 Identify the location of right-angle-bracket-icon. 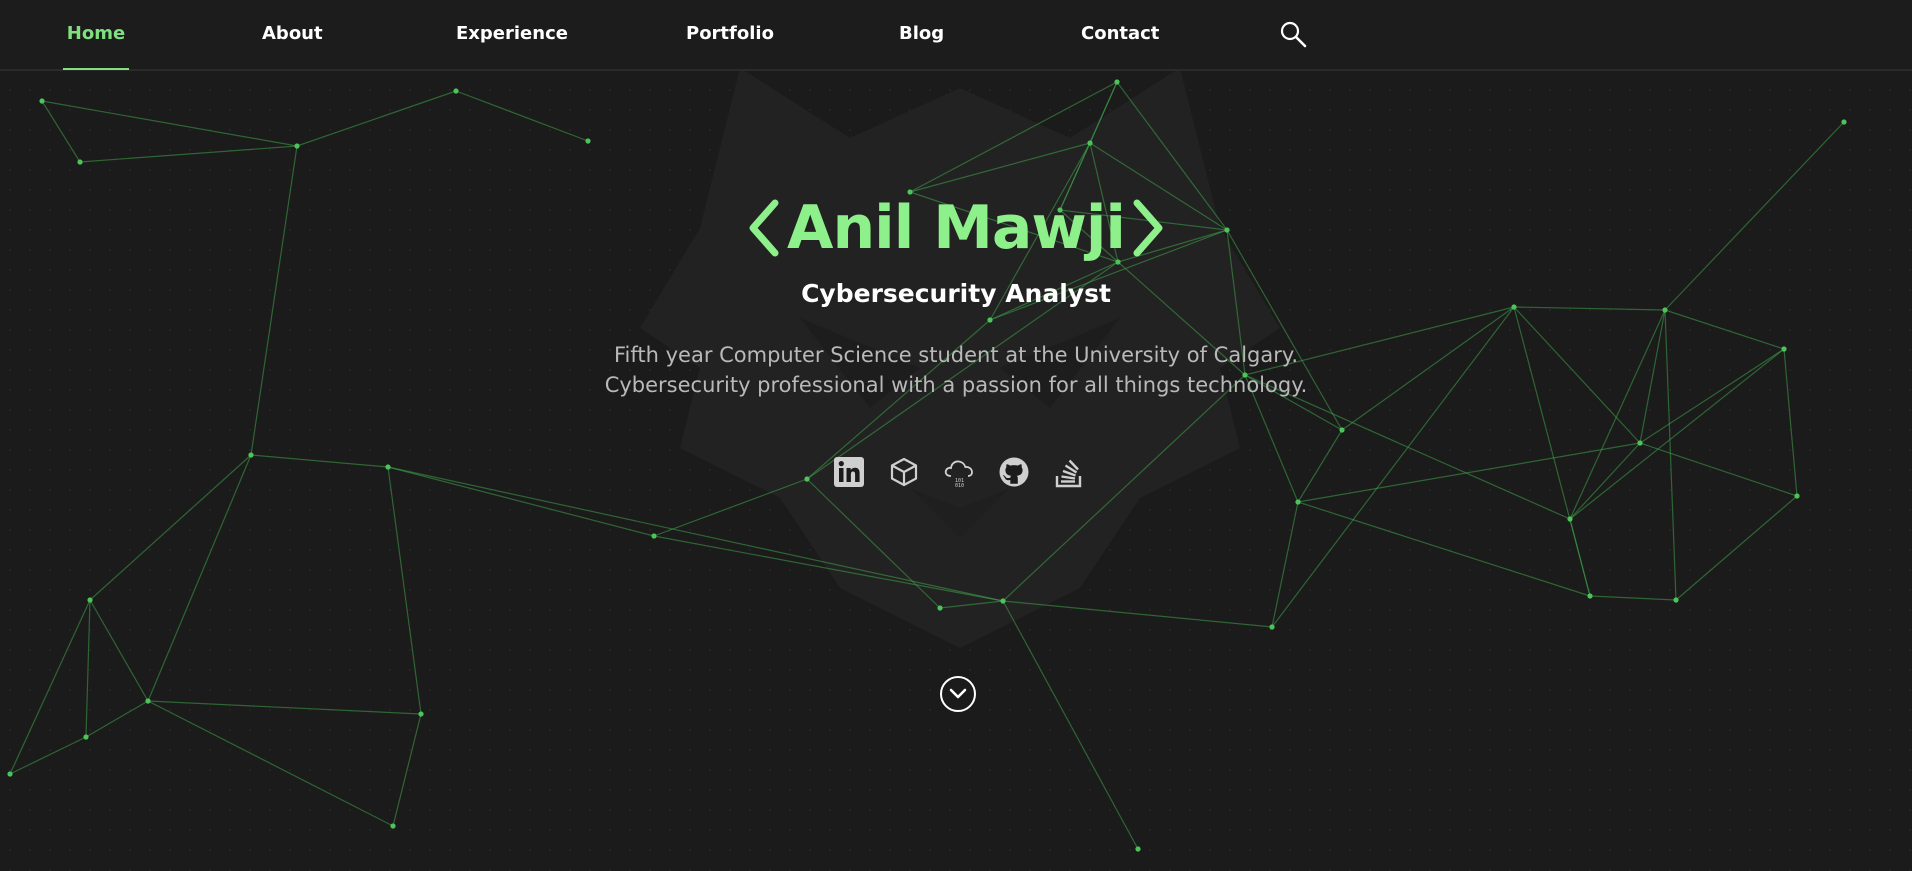
(1148, 228).